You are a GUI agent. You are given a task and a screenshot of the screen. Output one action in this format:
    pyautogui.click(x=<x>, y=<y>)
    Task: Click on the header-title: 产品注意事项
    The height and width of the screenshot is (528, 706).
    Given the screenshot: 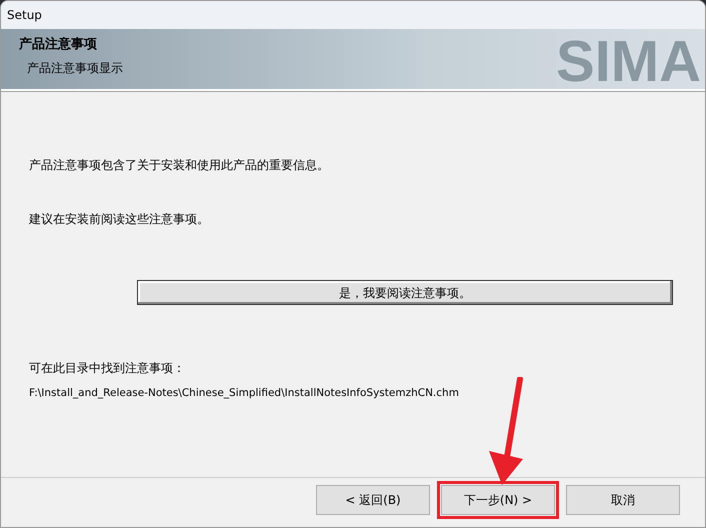 What is the action you would take?
    pyautogui.click(x=58, y=45)
    